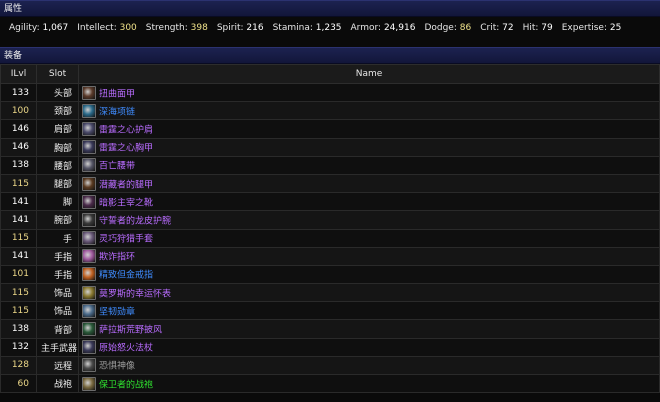 This screenshot has height=402, width=660. What do you see at coordinates (126, 240) in the screenshot?
I see `item-link: 灵巧狩猎手套` at bounding box center [126, 240].